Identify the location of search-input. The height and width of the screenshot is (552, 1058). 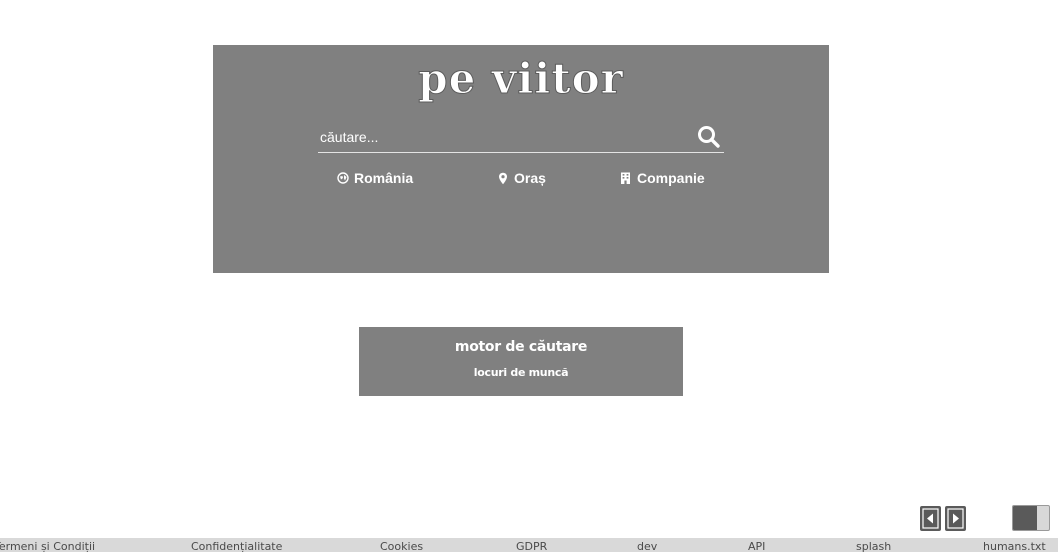
(500, 137).